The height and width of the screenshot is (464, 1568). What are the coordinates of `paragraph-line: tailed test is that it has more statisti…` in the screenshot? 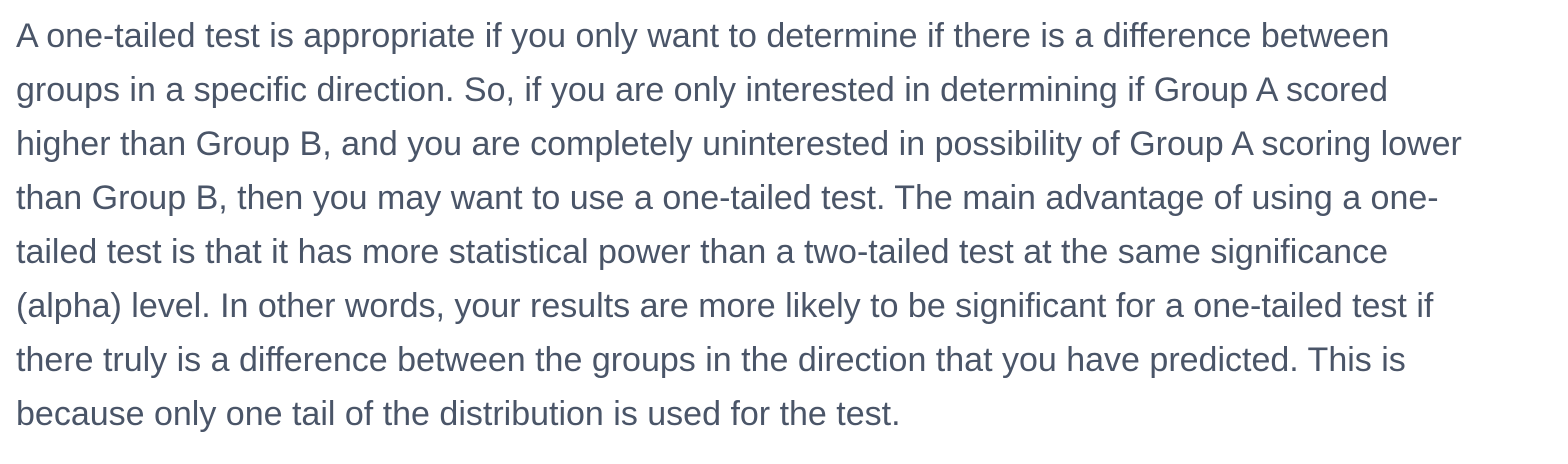 It's located at (702, 252).